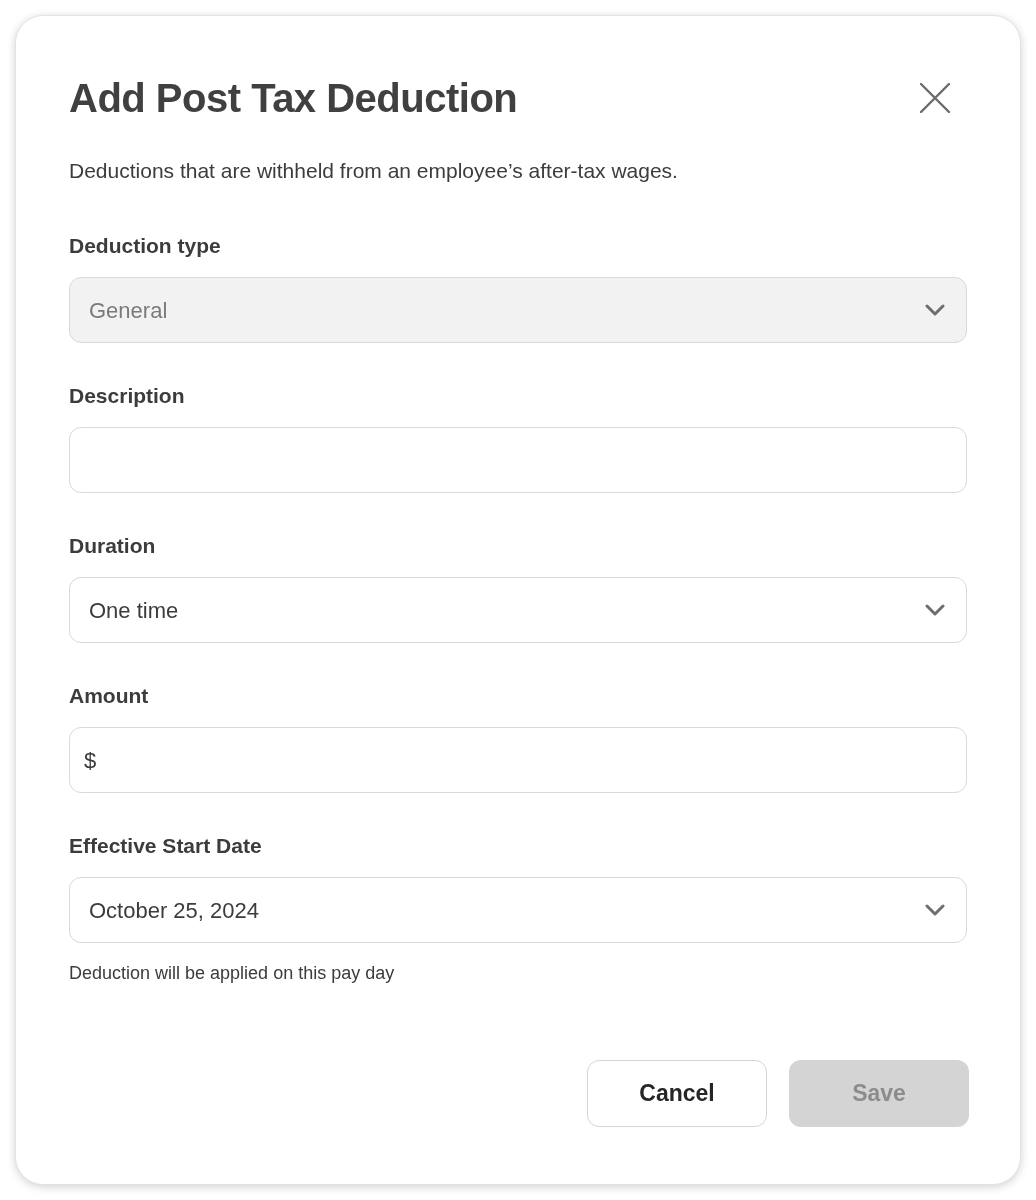 The height and width of the screenshot is (1200, 1036). What do you see at coordinates (90, 760) in the screenshot?
I see `currency-prefix: $` at bounding box center [90, 760].